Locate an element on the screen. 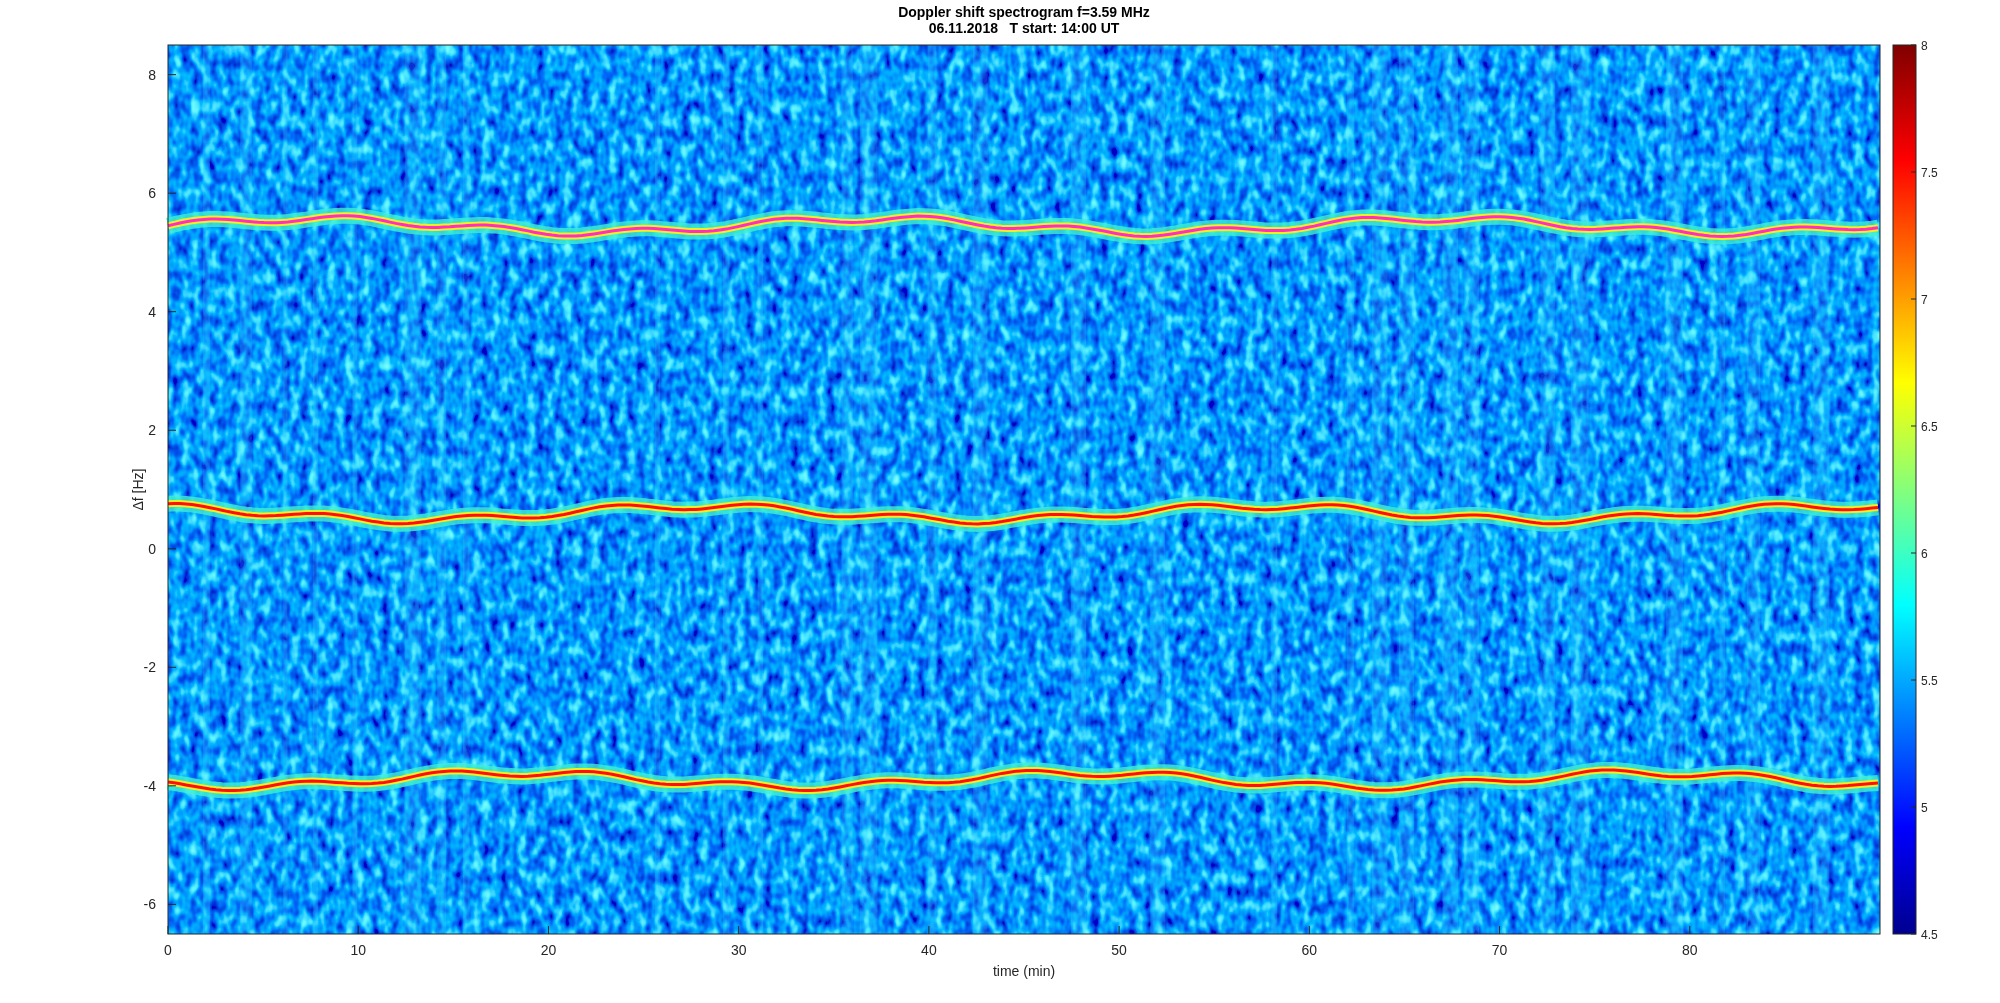 This screenshot has height=1003, width=2000. x-tick-label: 60 is located at coordinates (1309, 950).